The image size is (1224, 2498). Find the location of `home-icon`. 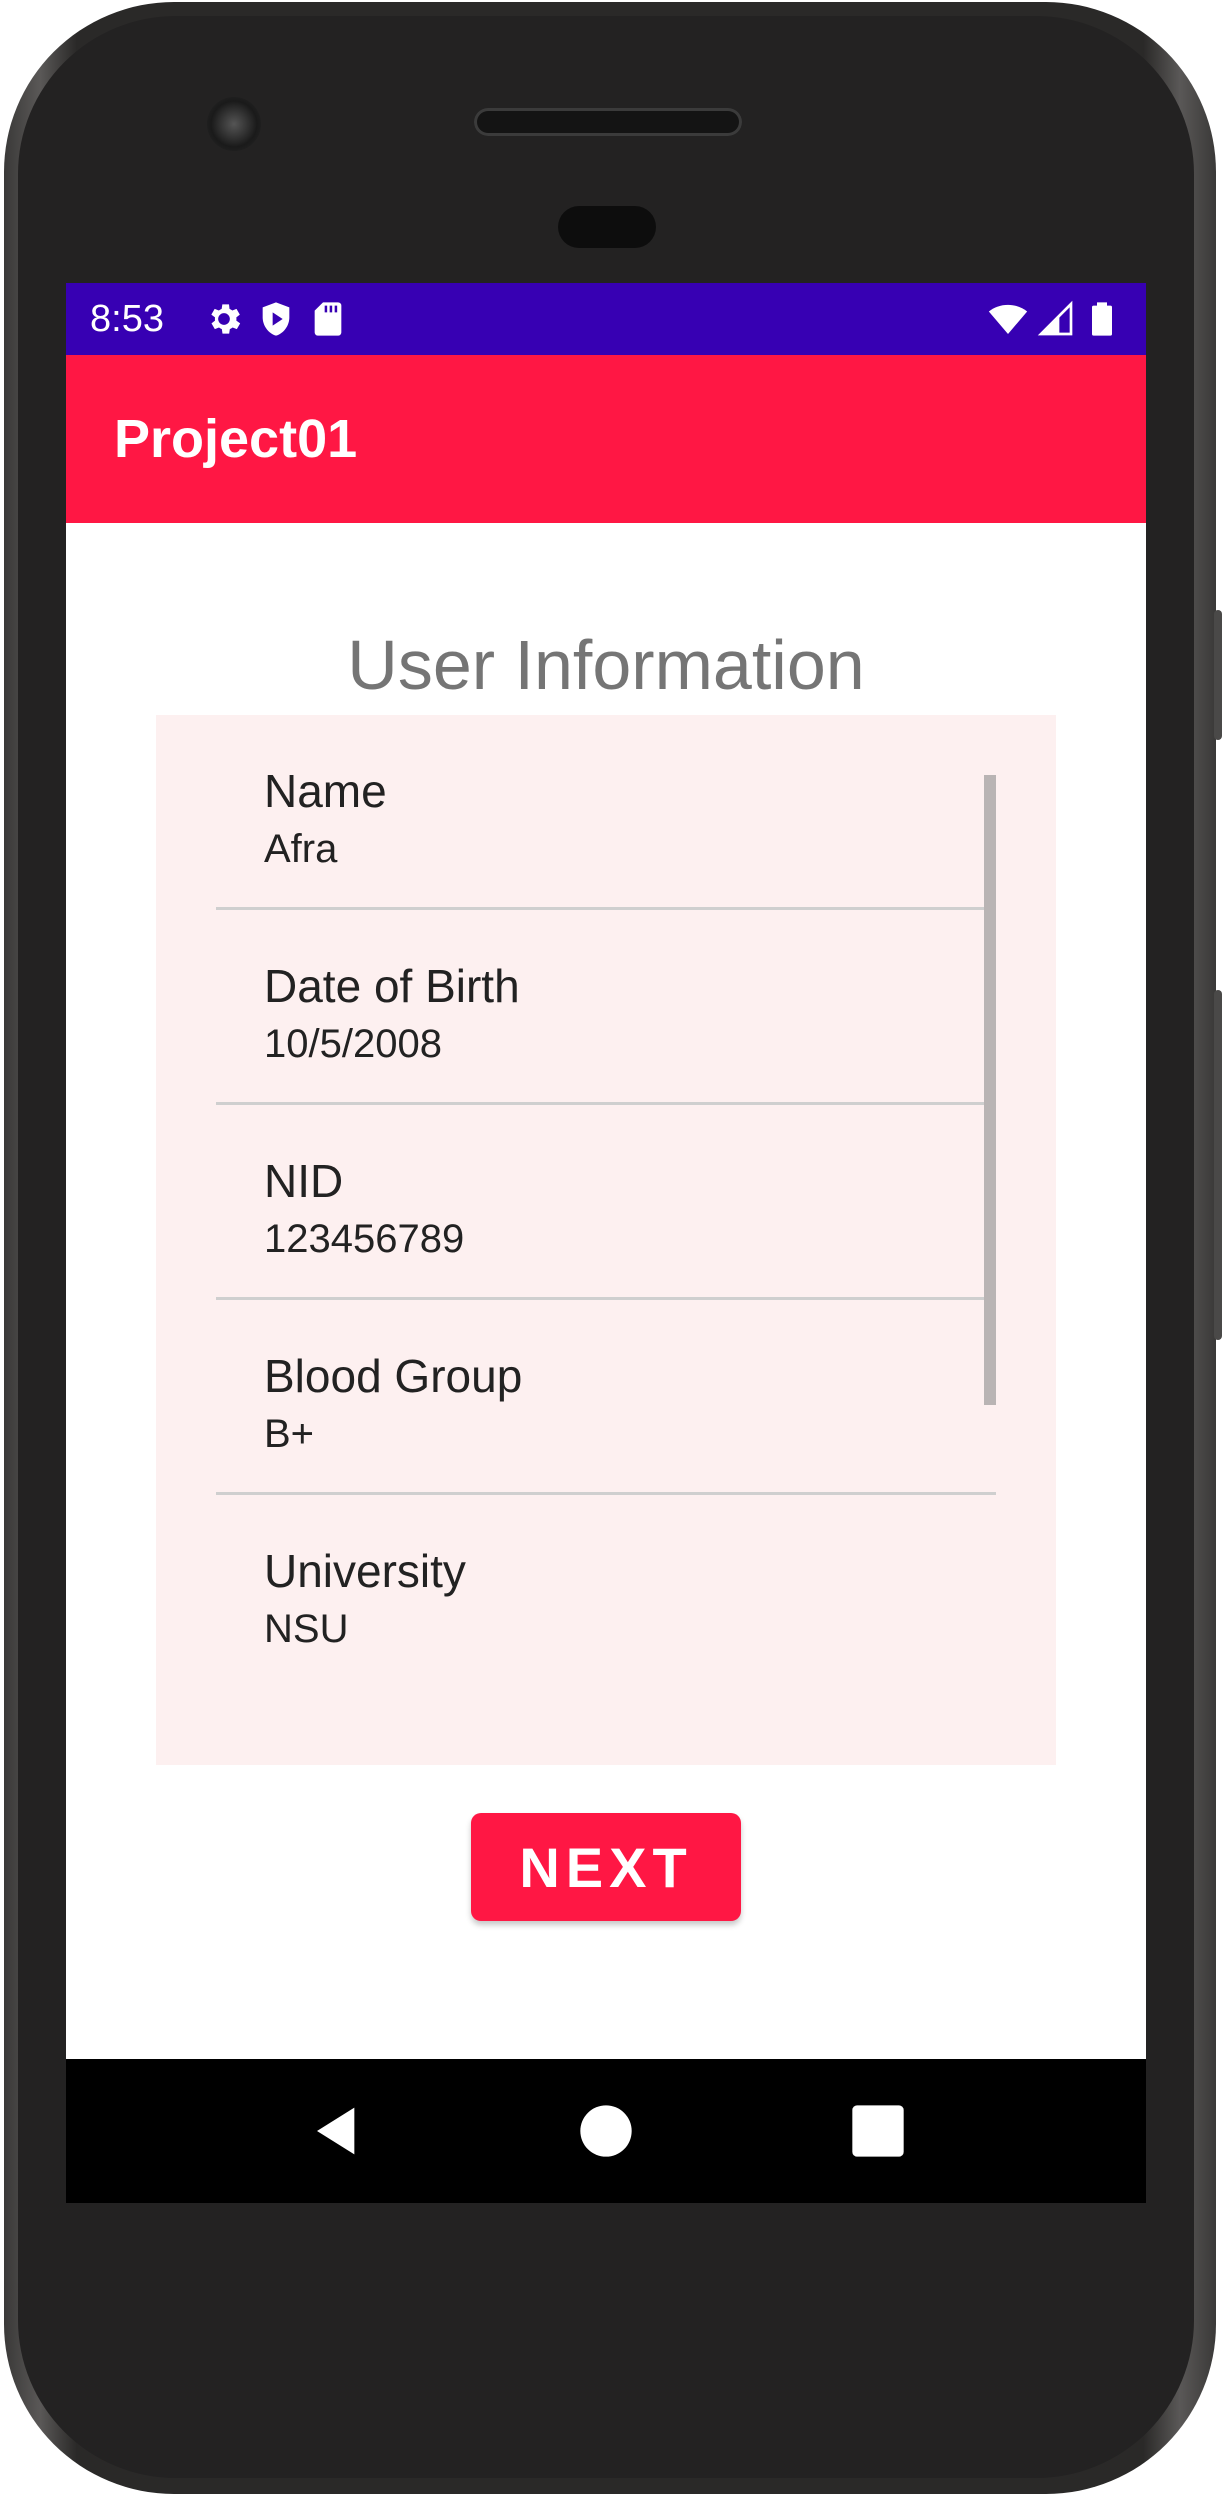

home-icon is located at coordinates (606, 2131).